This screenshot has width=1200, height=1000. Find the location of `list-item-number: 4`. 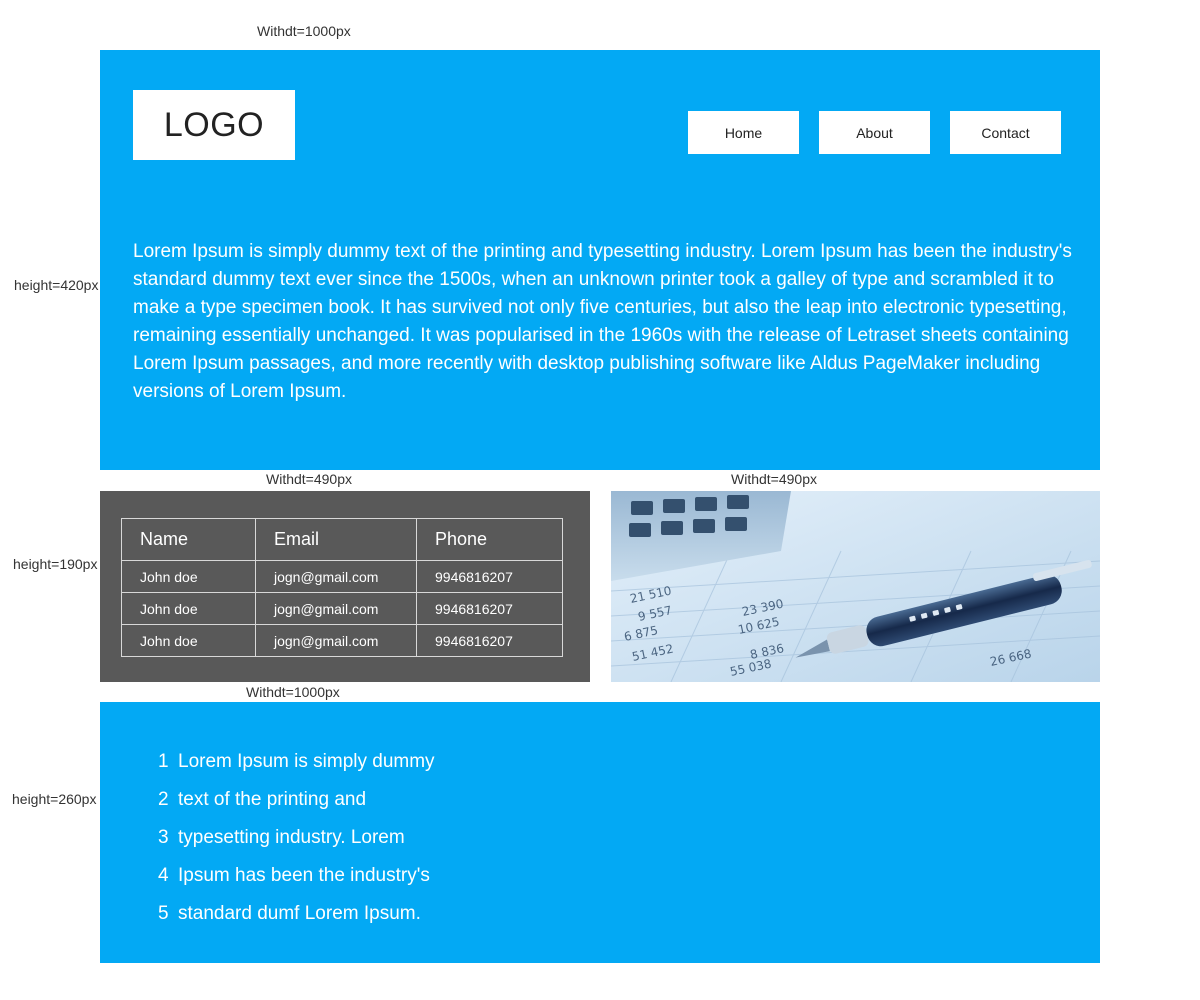

list-item-number: 4 is located at coordinates (163, 875).